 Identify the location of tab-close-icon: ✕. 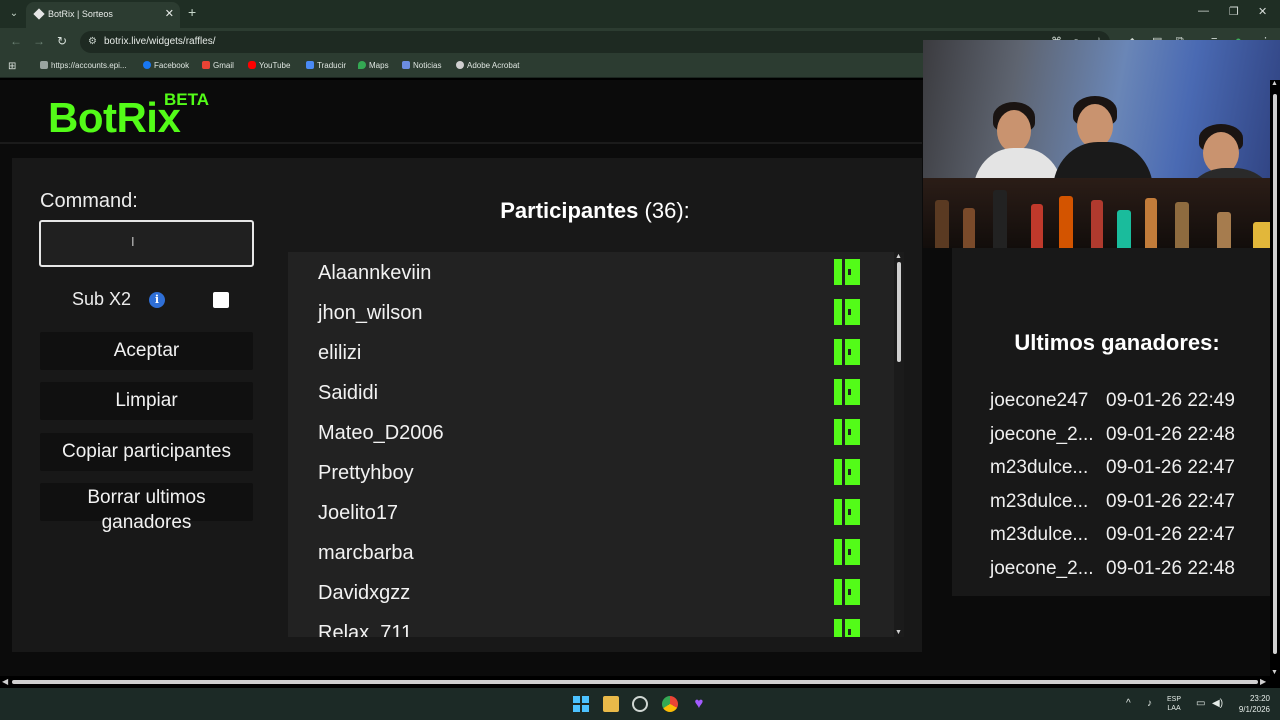
(169, 13).